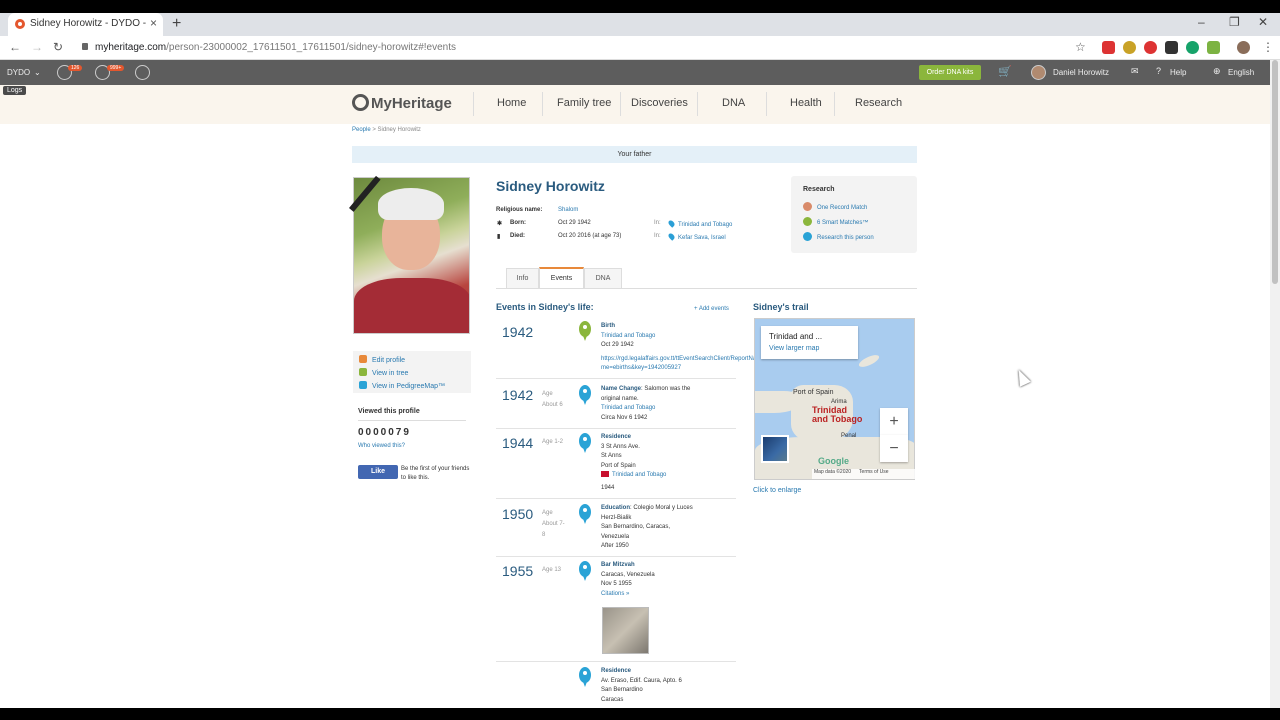 This screenshot has width=1280, height=720. Describe the element at coordinates (794, 348) in the screenshot. I see `view-larger-map-link: View larger map` at that location.